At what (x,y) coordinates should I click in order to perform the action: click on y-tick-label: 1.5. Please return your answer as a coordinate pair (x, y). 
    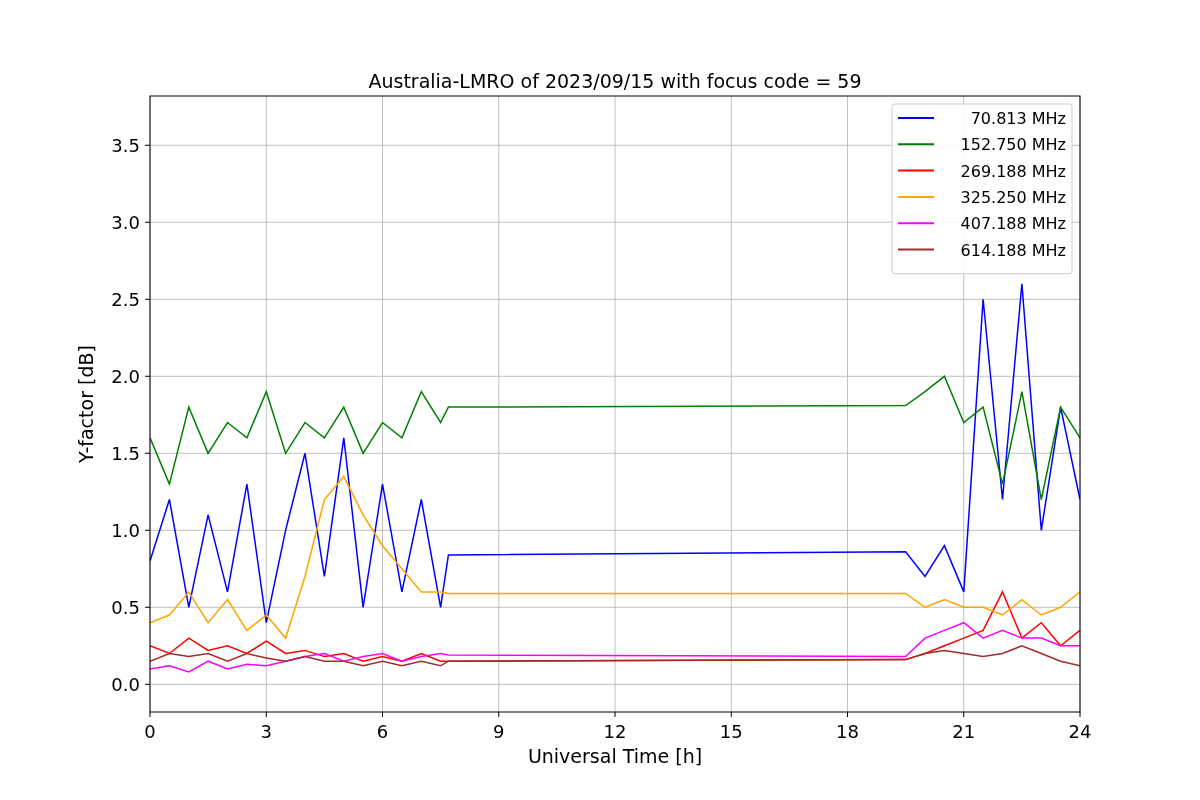
    Looking at the image, I should click on (125, 454).